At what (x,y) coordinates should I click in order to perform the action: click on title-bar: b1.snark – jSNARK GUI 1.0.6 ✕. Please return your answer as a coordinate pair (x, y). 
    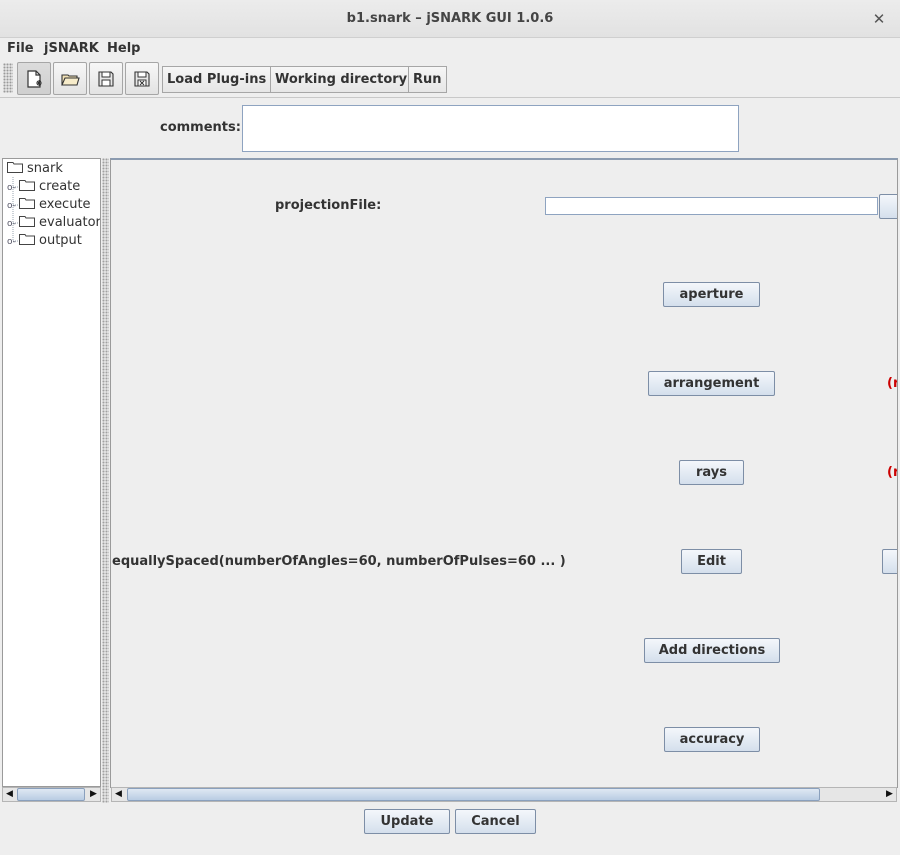
    Looking at the image, I should click on (450, 19).